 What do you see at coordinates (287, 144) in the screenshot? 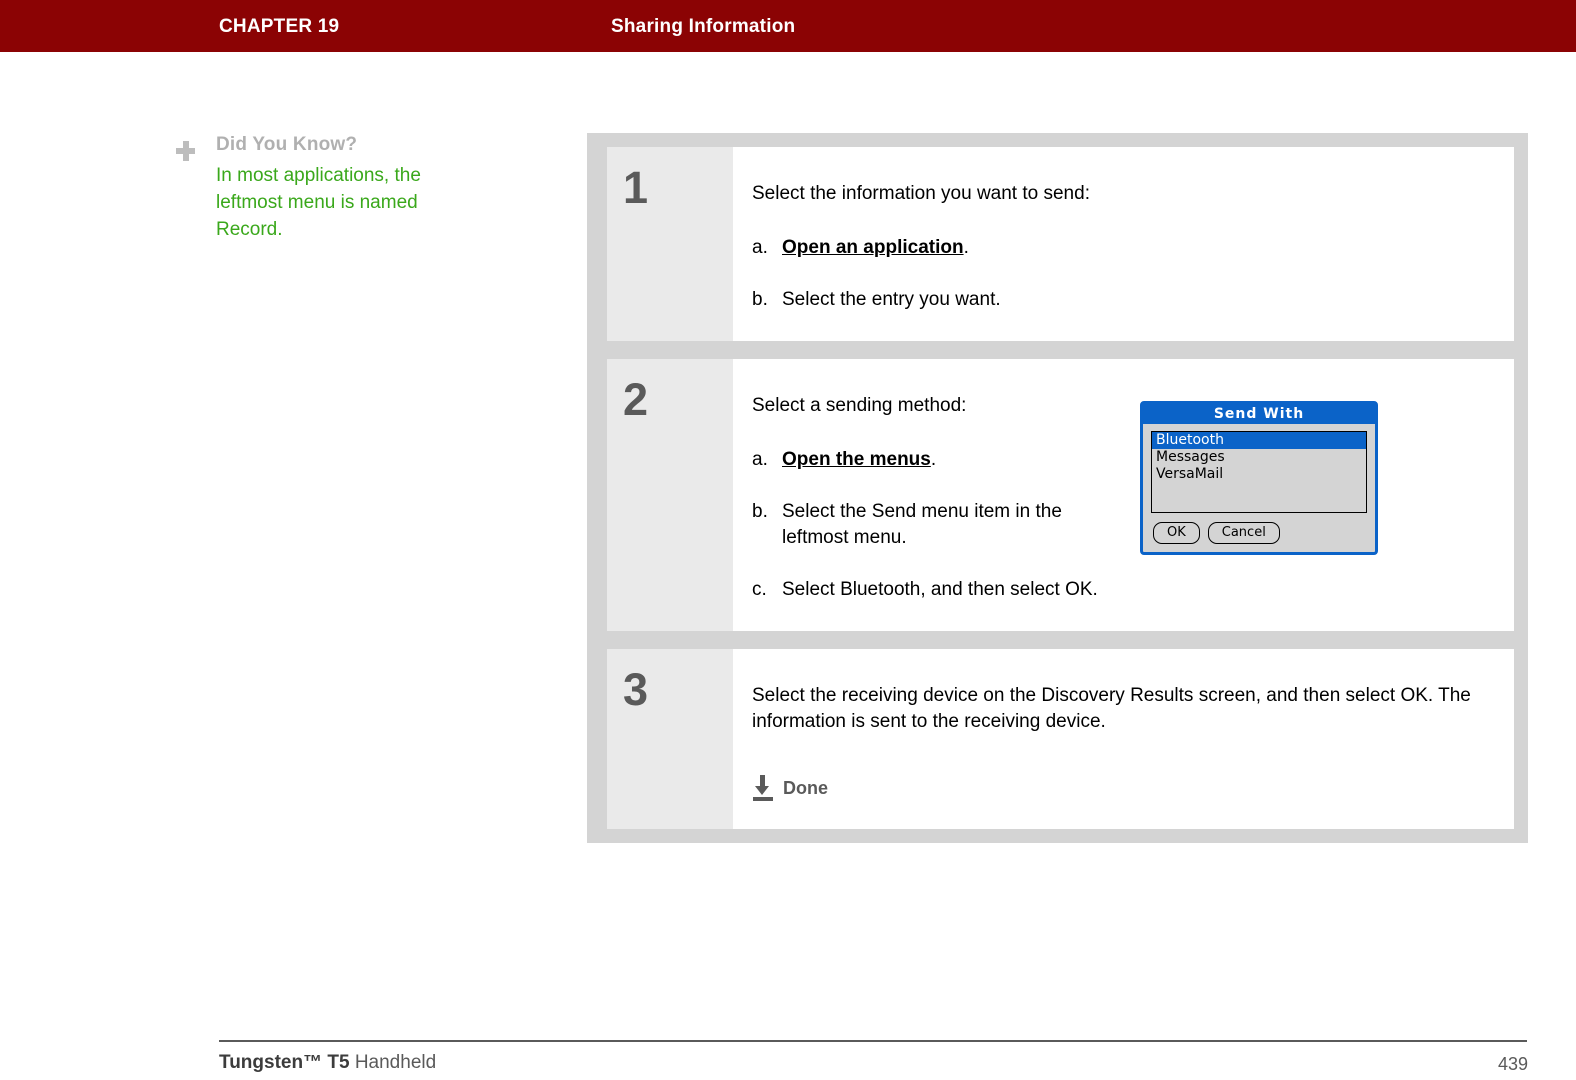
I see `tip-heading: Did You Know?` at bounding box center [287, 144].